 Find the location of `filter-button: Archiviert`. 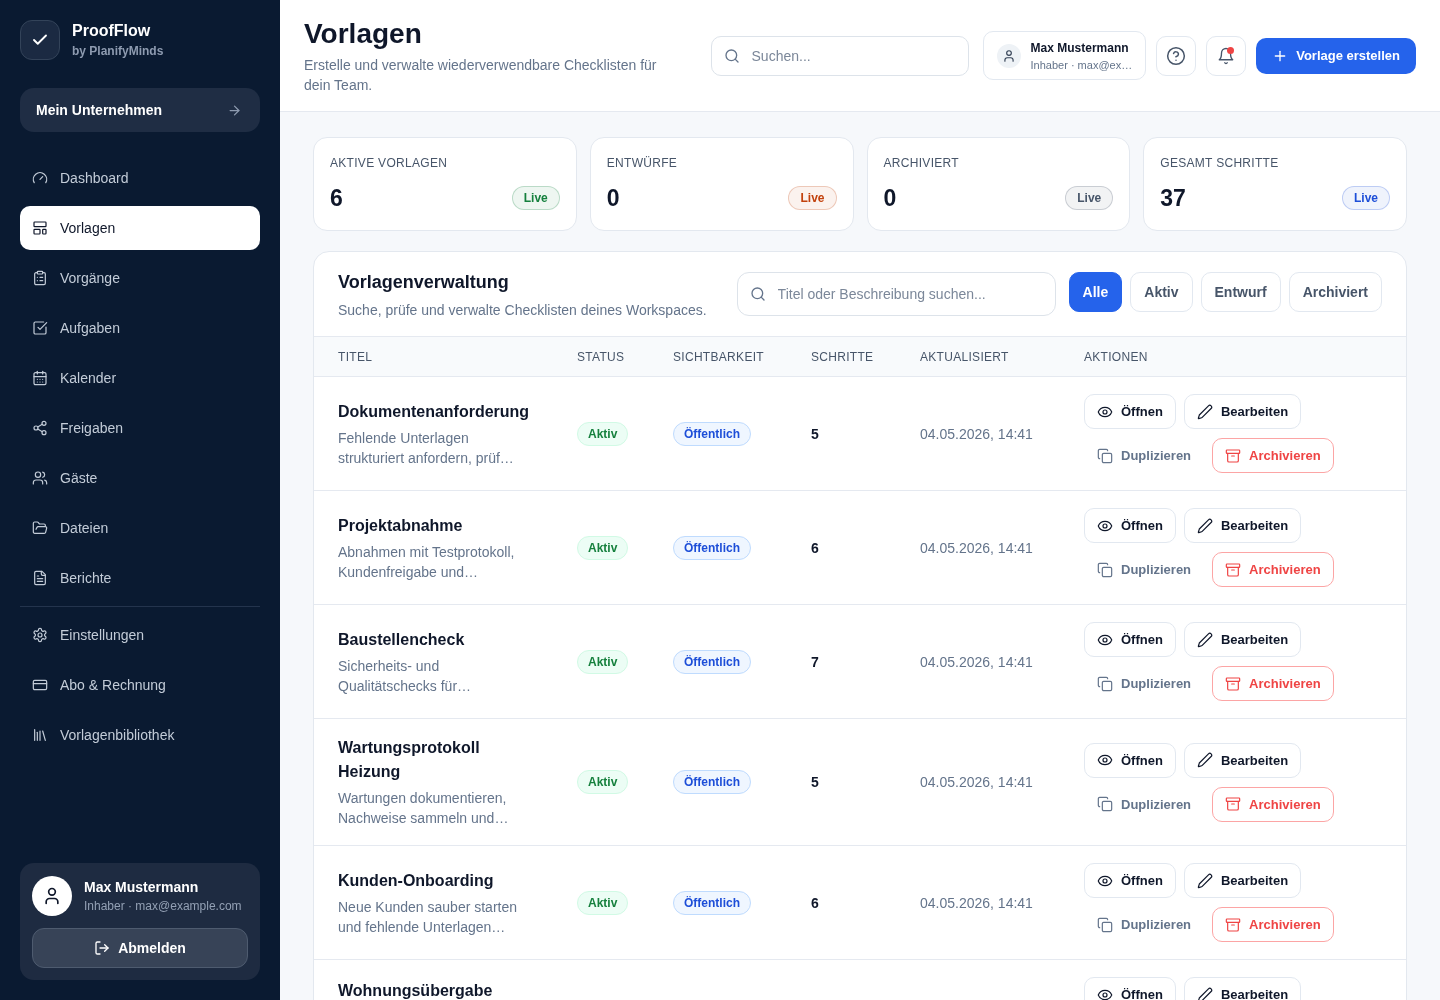

filter-button: Archiviert is located at coordinates (1335, 292).